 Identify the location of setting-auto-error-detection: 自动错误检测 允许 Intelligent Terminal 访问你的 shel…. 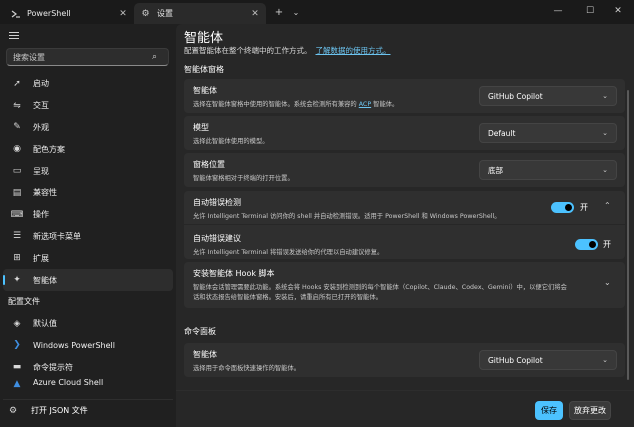
(404, 225).